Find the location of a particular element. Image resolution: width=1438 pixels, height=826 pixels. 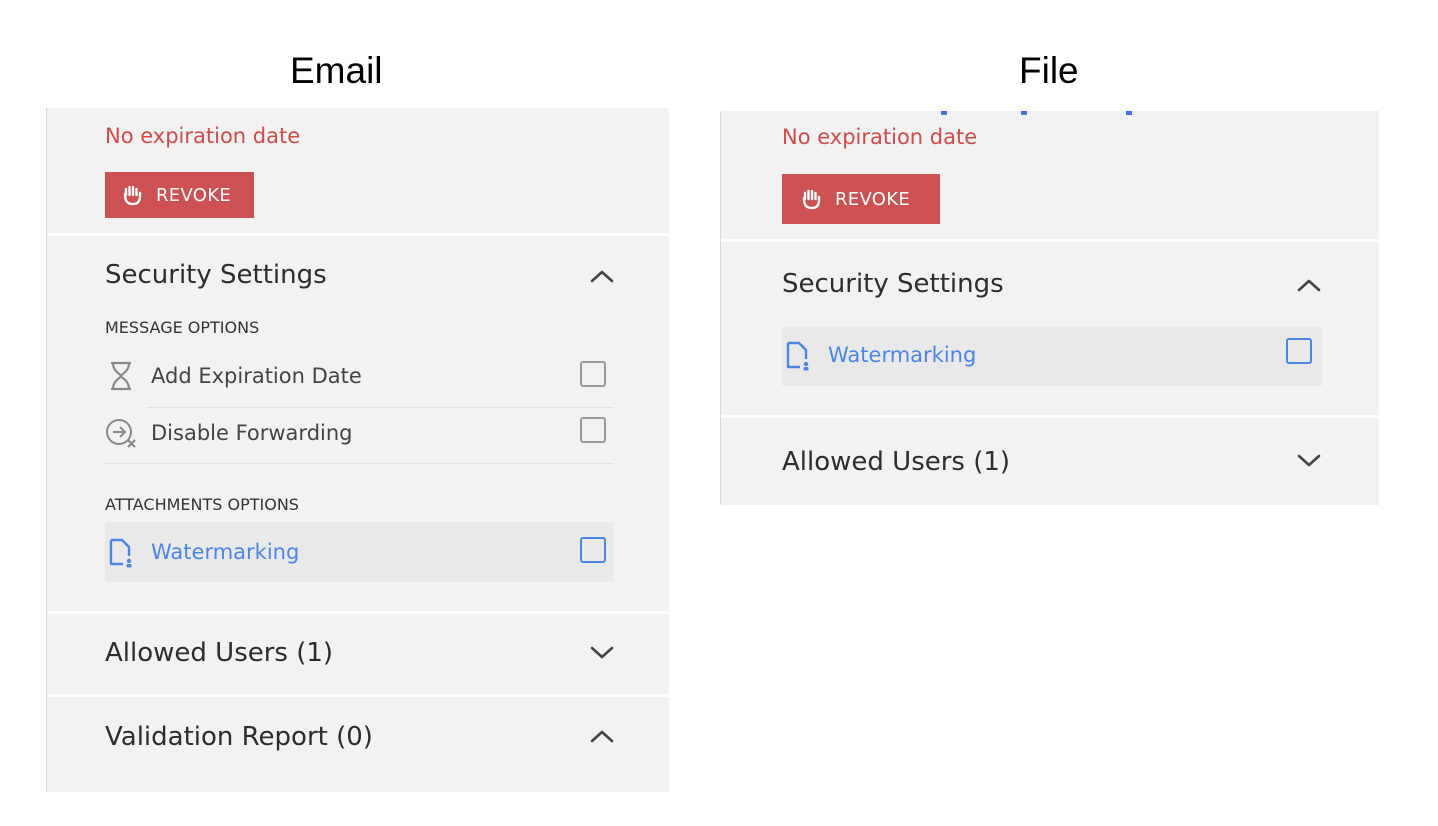

add-expiration-label: Add Expiration Date is located at coordinates (256, 376).